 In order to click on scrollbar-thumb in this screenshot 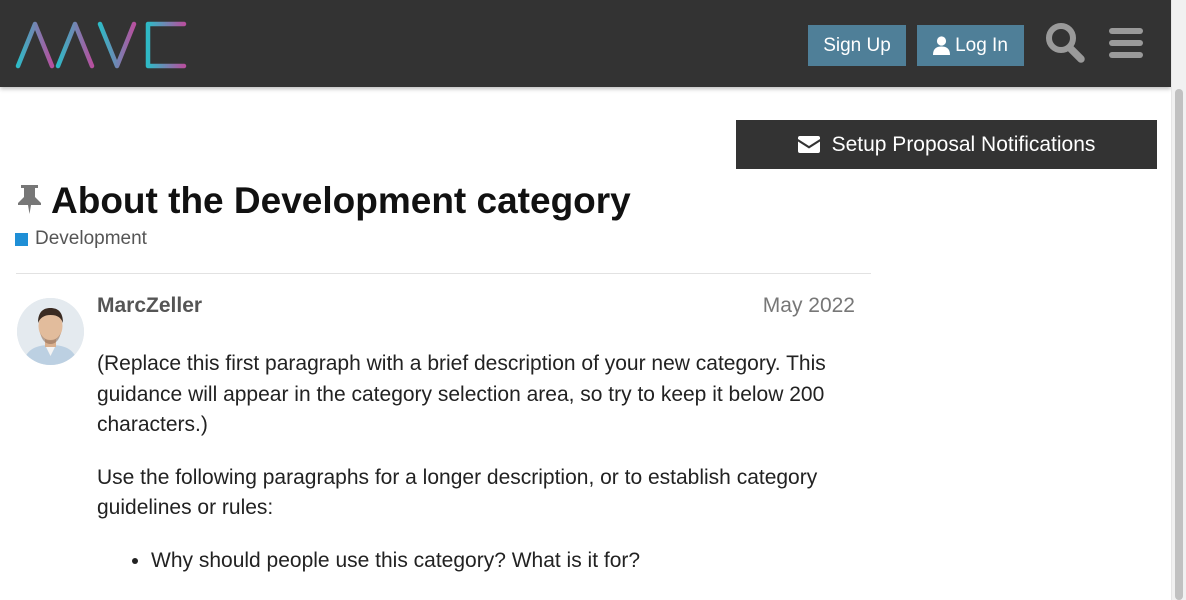, I will do `click(1179, 344)`.